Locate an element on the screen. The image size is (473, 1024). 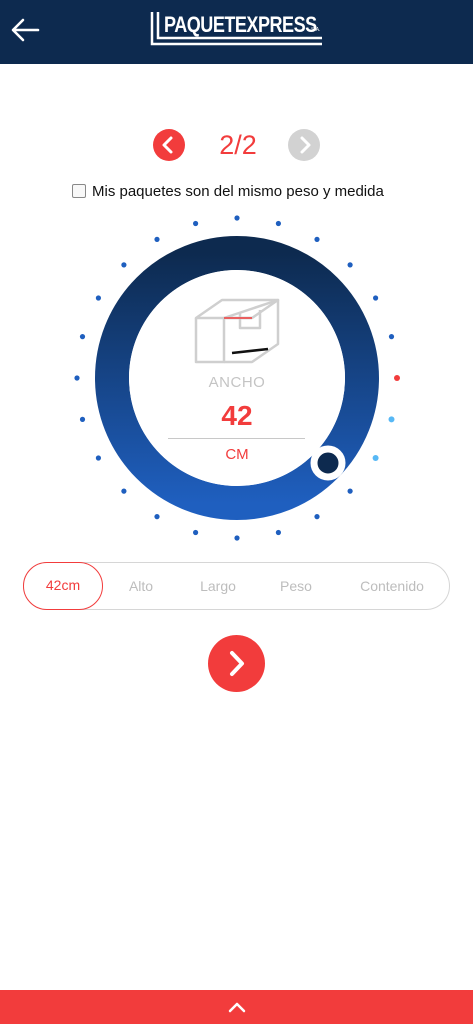
next-package-button is located at coordinates (304, 145).